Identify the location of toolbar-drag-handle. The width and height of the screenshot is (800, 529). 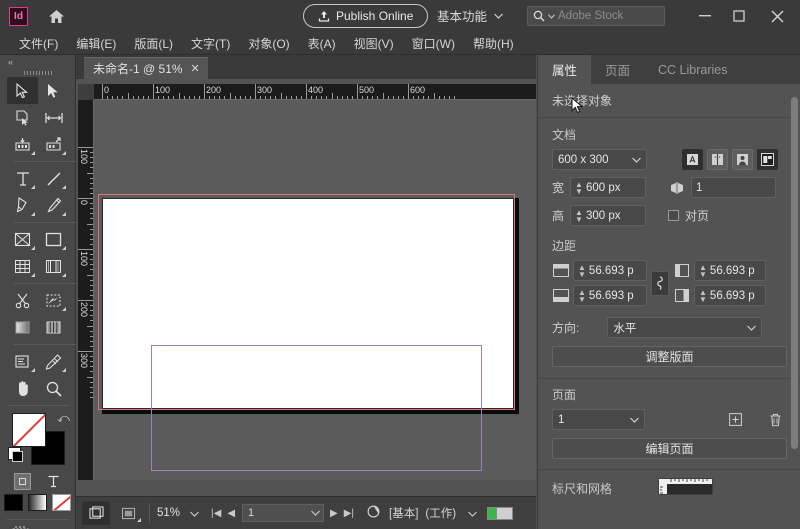
(37, 73).